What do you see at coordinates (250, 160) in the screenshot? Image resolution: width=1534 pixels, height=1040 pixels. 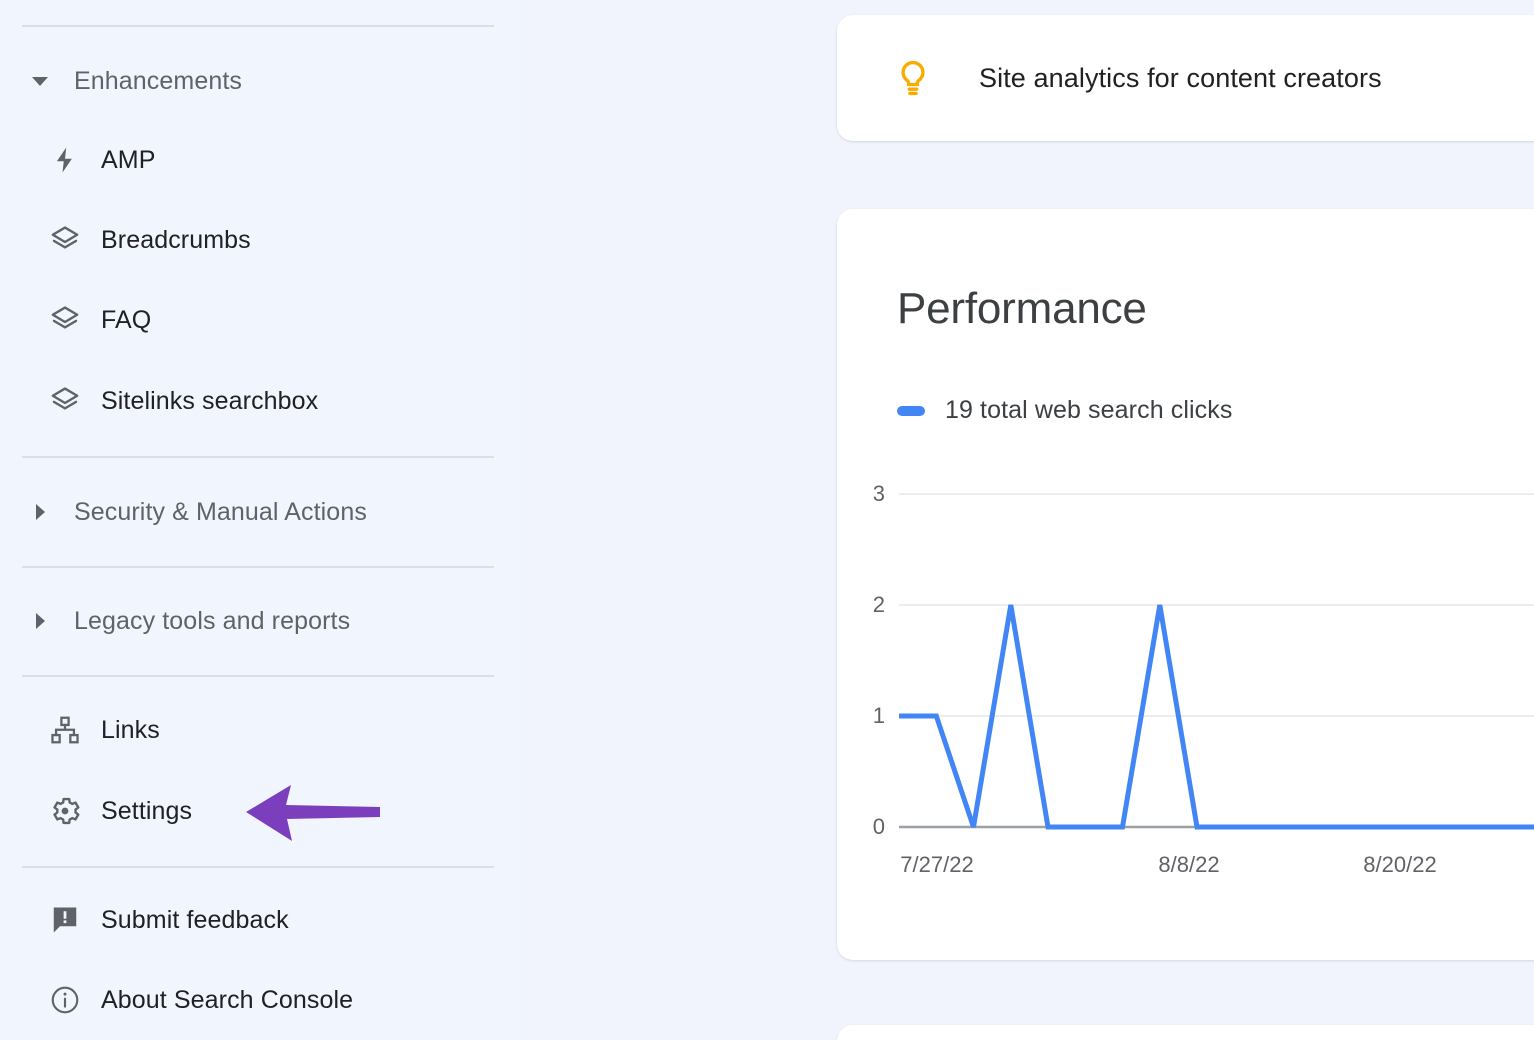 I see `sidebar-item-amp: AMP` at bounding box center [250, 160].